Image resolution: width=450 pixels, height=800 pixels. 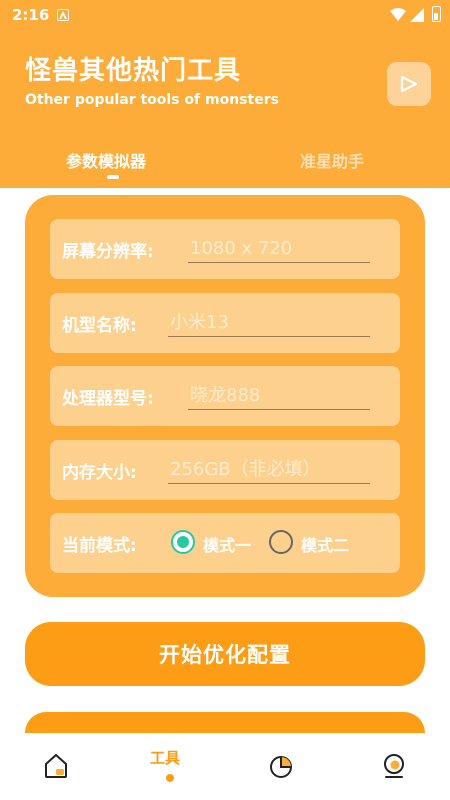 What do you see at coordinates (225, 654) in the screenshot?
I see `start-optimize-button: 开始优化配置` at bounding box center [225, 654].